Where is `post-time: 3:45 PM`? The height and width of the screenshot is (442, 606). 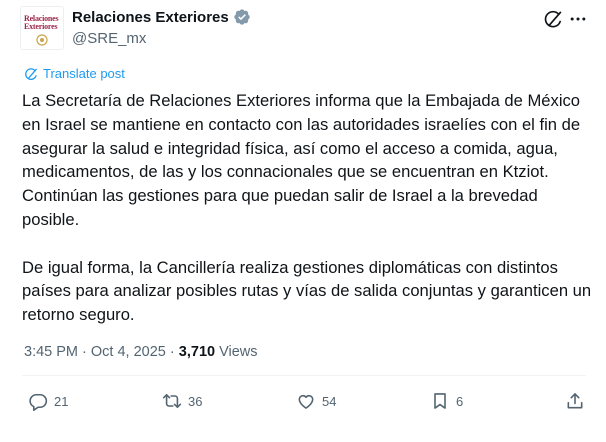 post-time: 3:45 PM is located at coordinates (51, 352).